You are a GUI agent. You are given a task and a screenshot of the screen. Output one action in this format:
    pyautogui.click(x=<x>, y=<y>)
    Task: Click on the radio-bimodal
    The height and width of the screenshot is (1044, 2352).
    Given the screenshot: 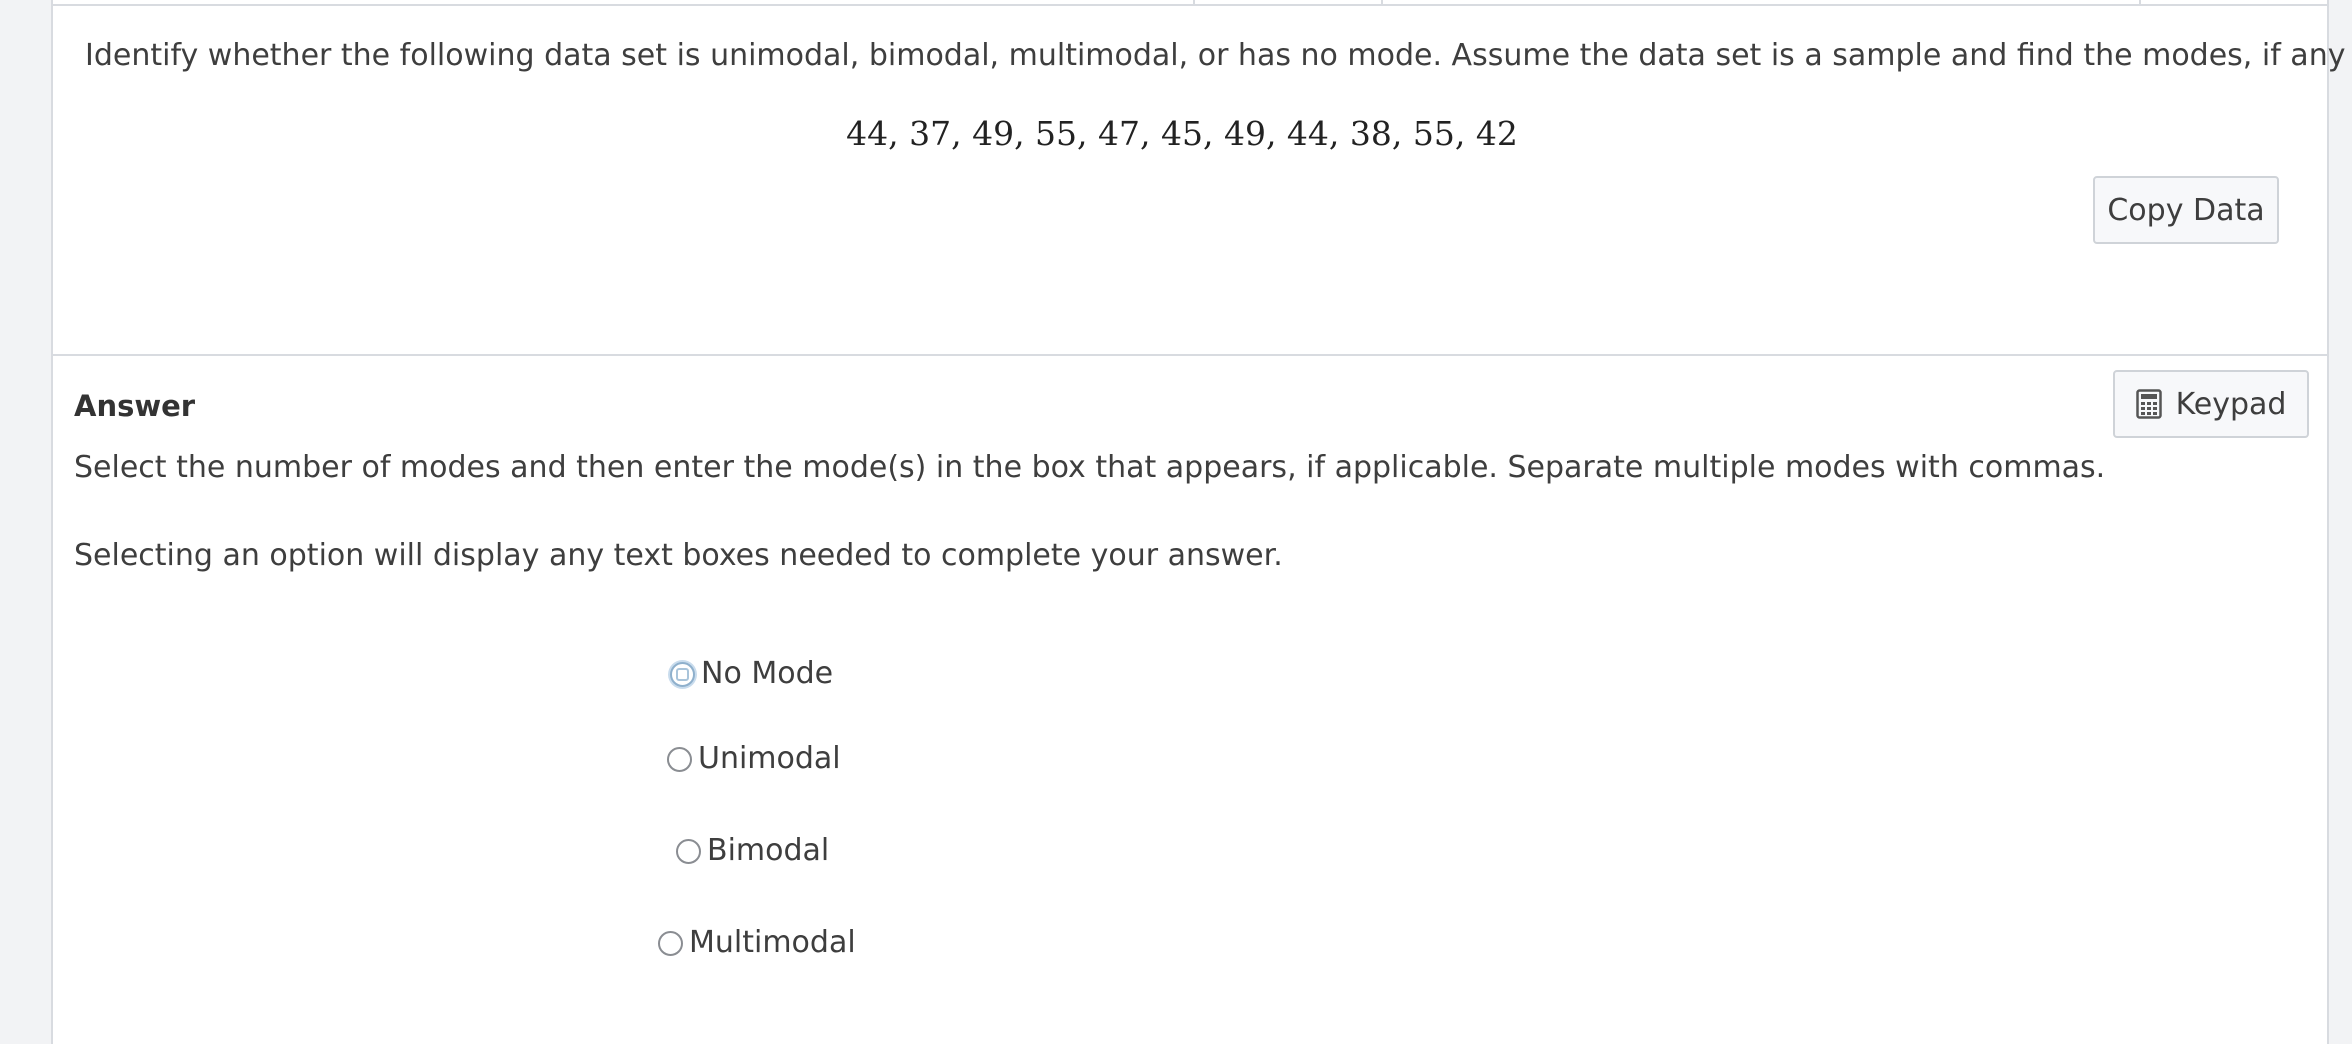 What is the action you would take?
    pyautogui.click(x=688, y=851)
    